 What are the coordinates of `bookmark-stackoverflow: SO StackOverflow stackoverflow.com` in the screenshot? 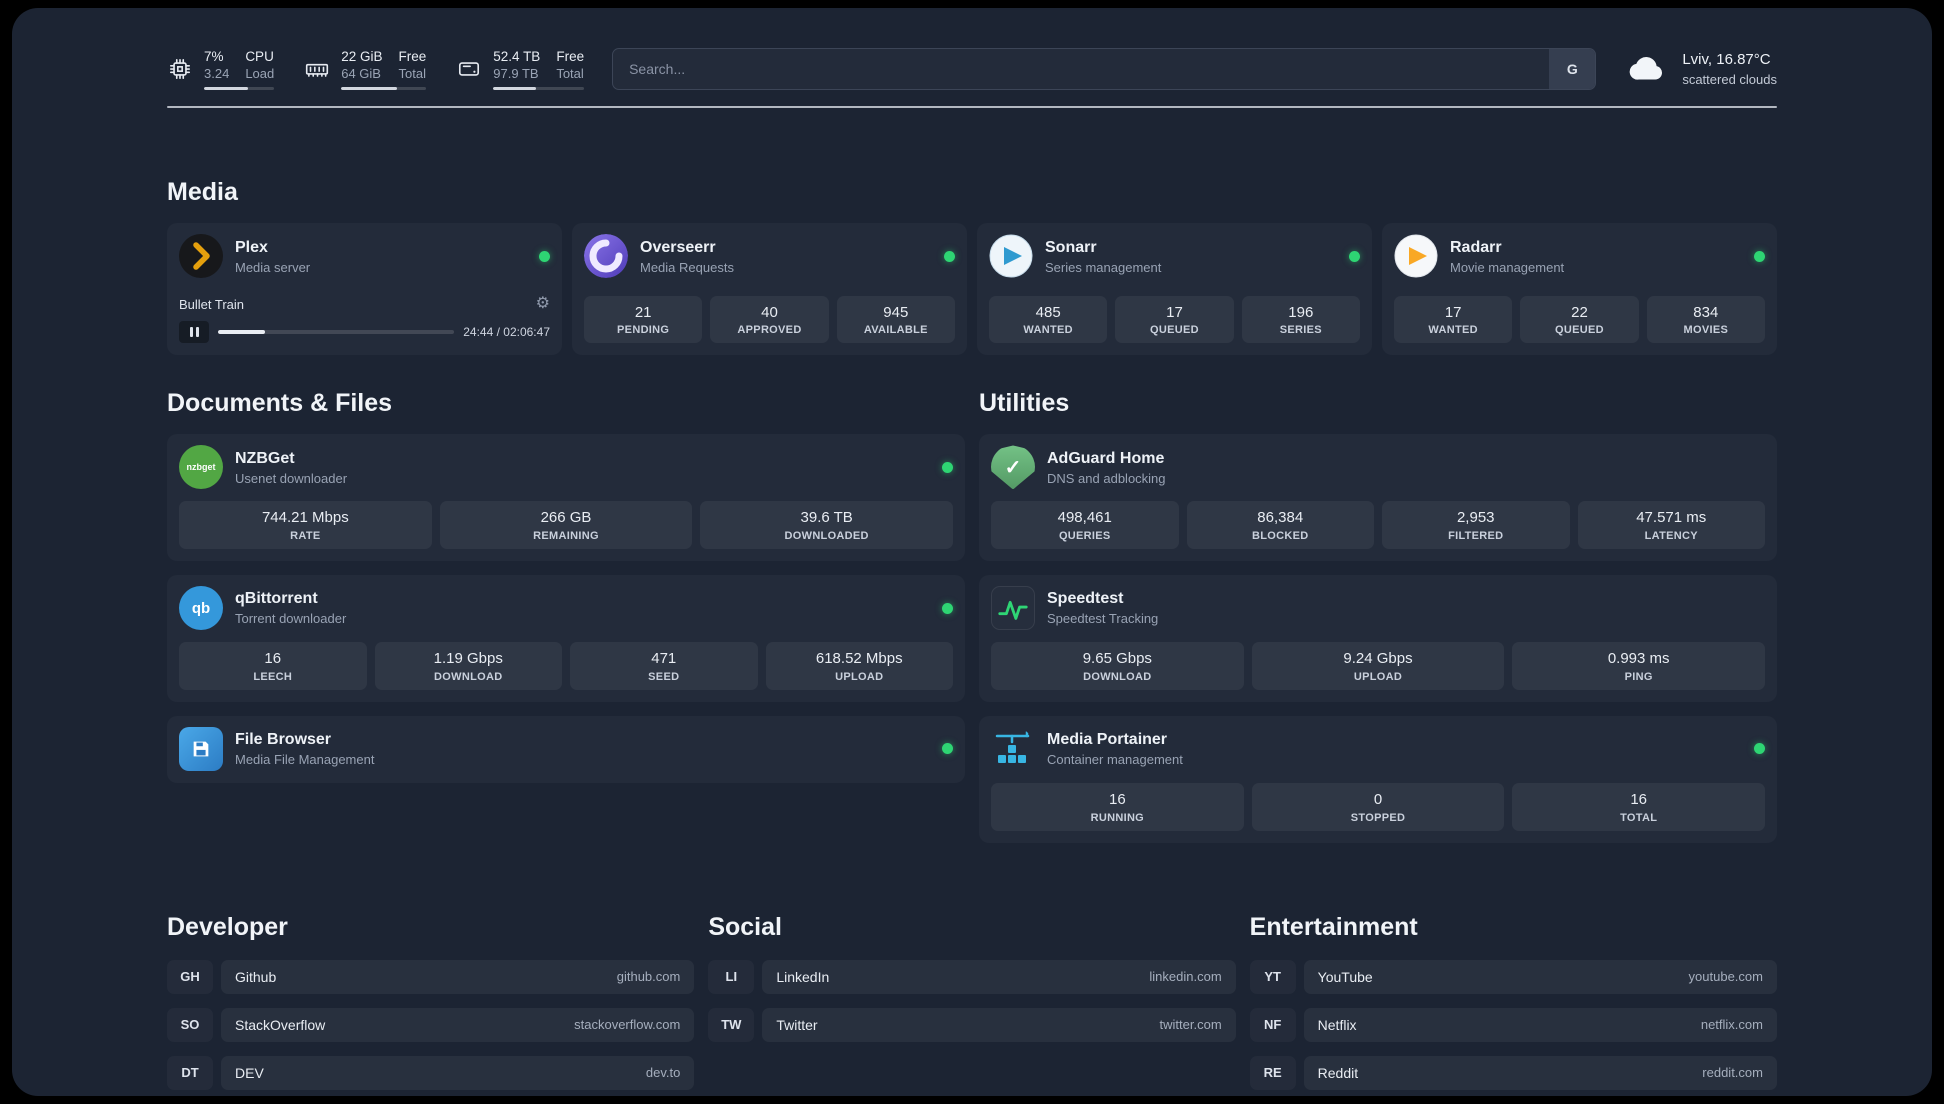 It's located at (431, 1024).